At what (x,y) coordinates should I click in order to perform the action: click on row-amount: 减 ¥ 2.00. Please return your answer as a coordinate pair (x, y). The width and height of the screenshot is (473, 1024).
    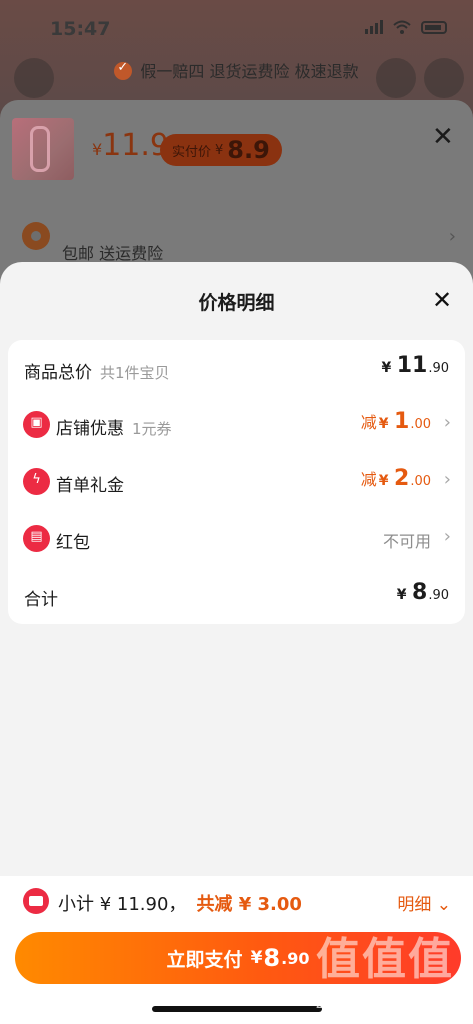
    Looking at the image, I should click on (396, 478).